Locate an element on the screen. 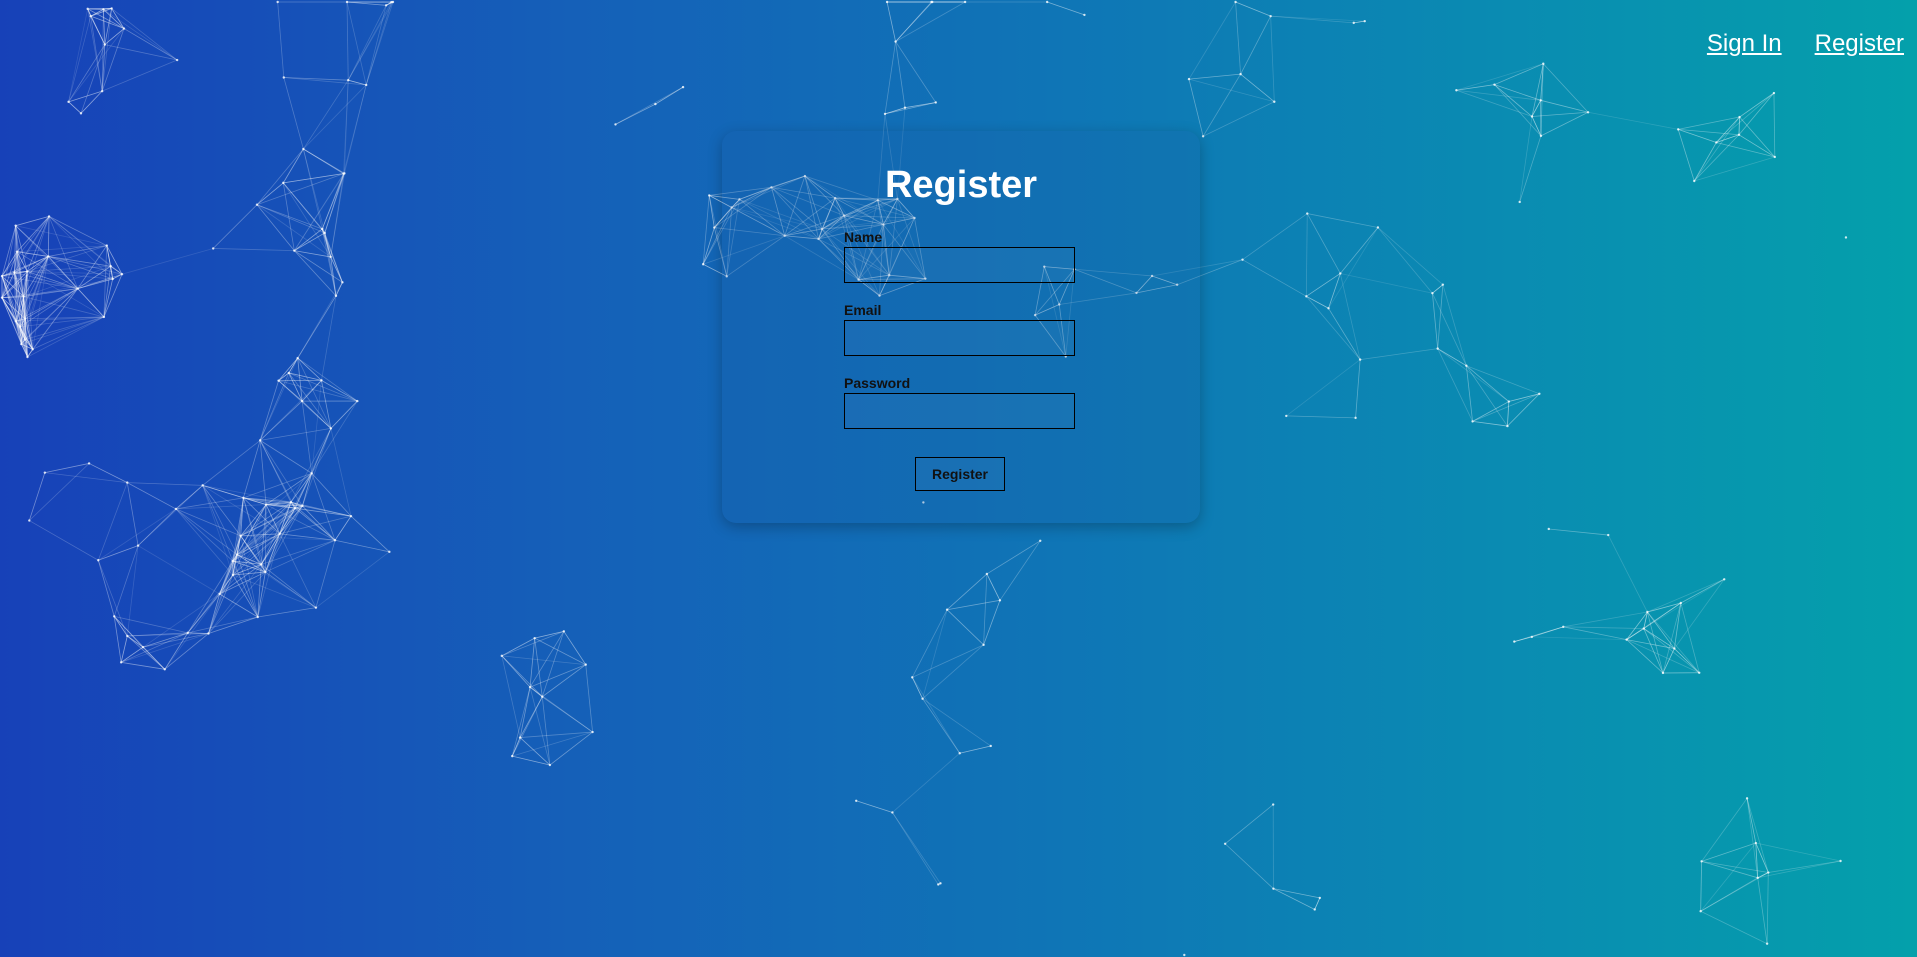 The width and height of the screenshot is (1917, 957). top-navigation: Sign In Register is located at coordinates (1805, 44).